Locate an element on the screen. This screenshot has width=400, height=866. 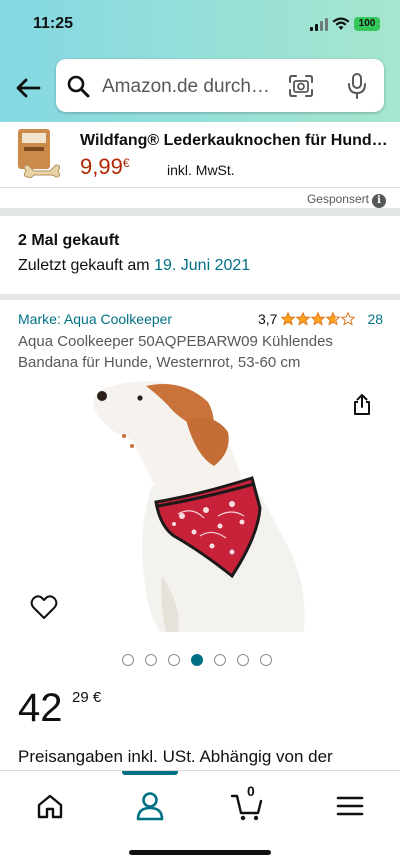
rating: 3,7 28 is located at coordinates (320, 319).